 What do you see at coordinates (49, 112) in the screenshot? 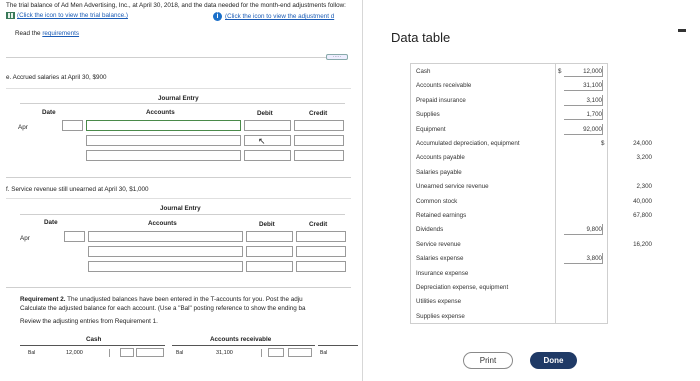
I see `date-header: Date` at bounding box center [49, 112].